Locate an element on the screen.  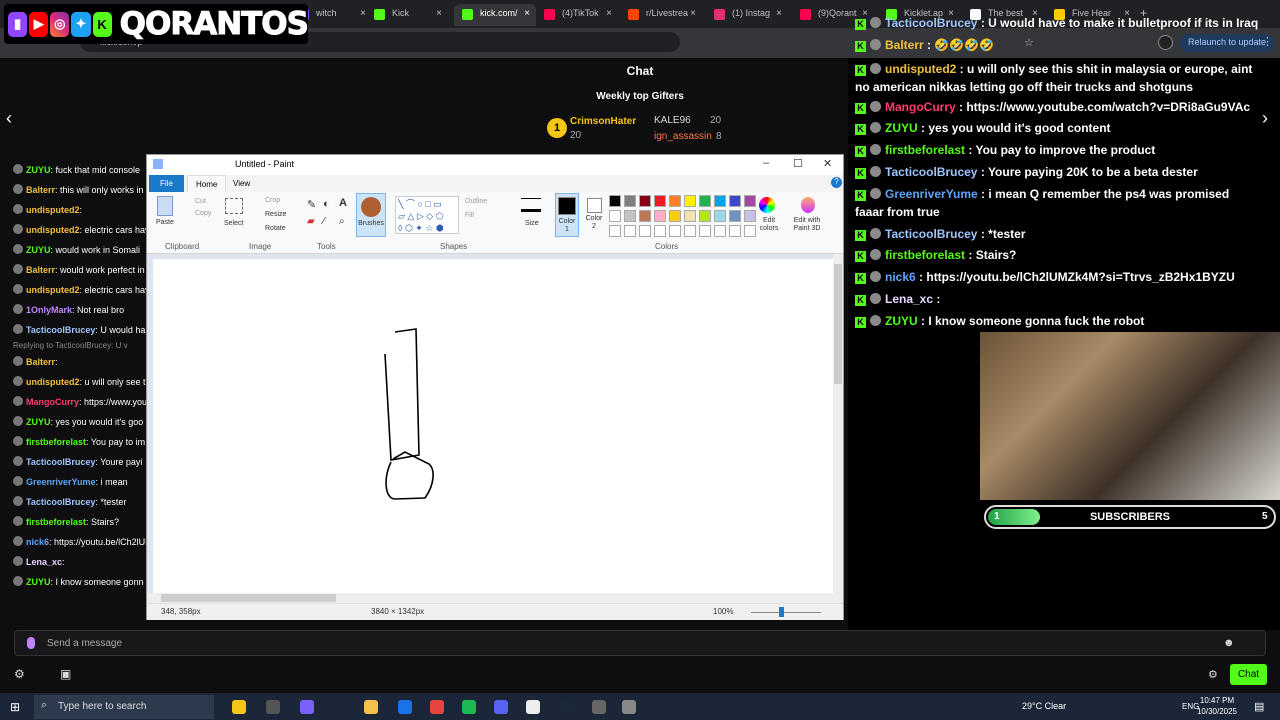
picker-icon: ⁄ is located at coordinates (324, 221).